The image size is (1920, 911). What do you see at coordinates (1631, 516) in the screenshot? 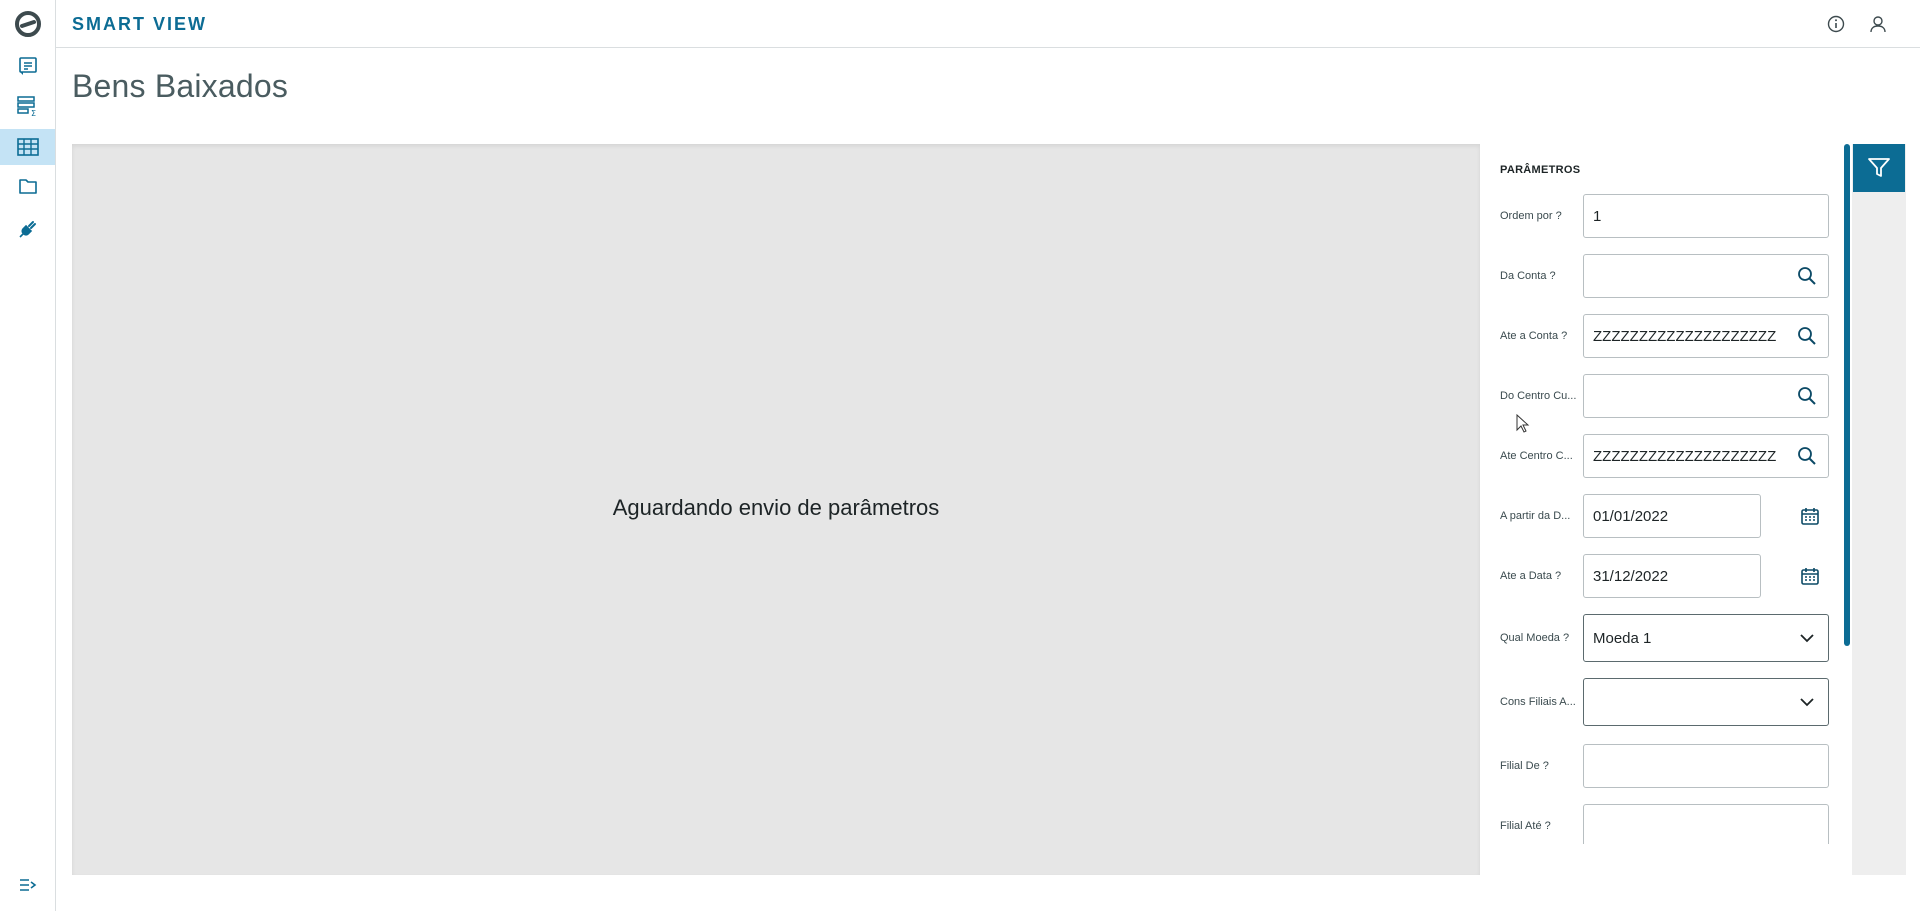
I see `param-value: 01/01/2022` at bounding box center [1631, 516].